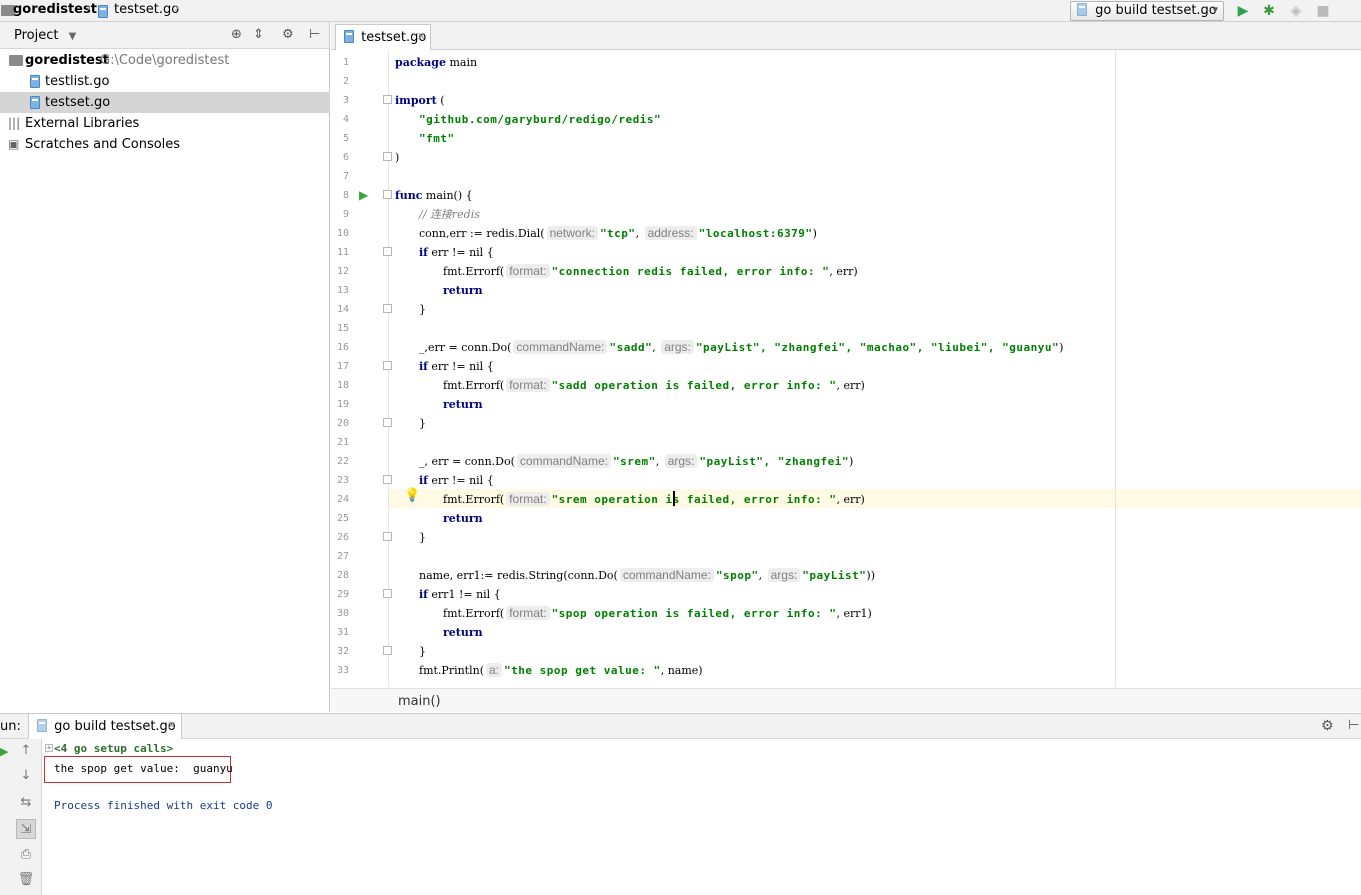  I want to click on project-view-select: Project ▼, so click(45, 35).